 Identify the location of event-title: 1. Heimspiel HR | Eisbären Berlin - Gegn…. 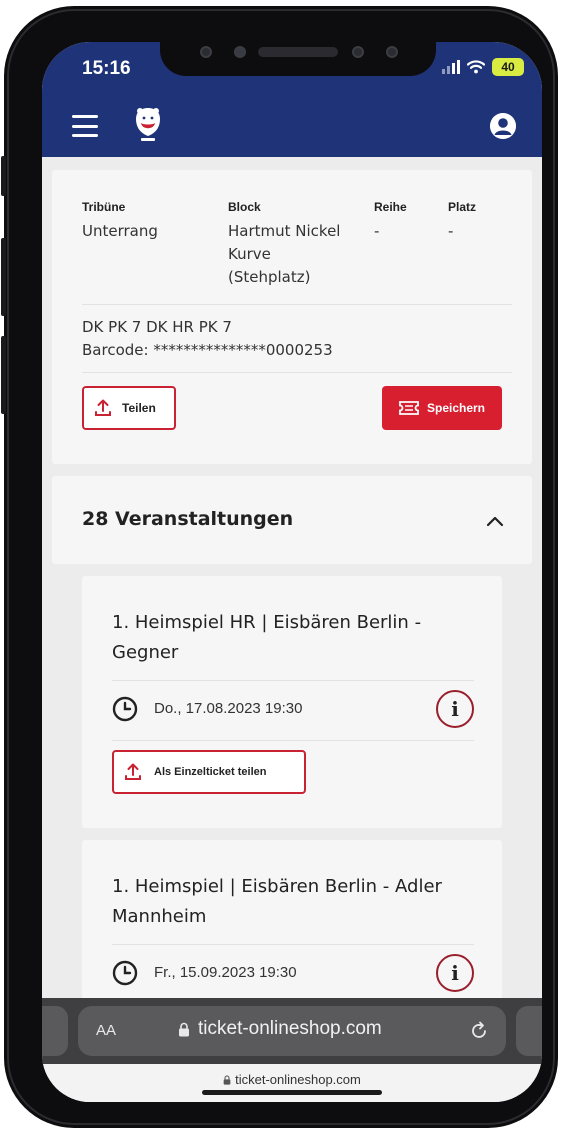
(267, 637).